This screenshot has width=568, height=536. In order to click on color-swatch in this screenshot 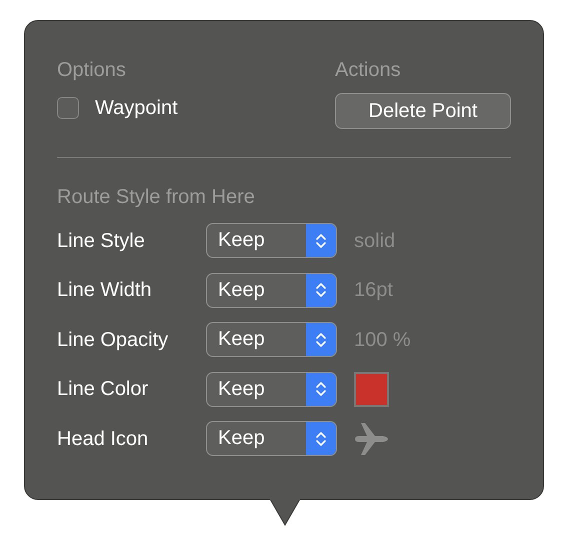, I will do `click(371, 389)`.